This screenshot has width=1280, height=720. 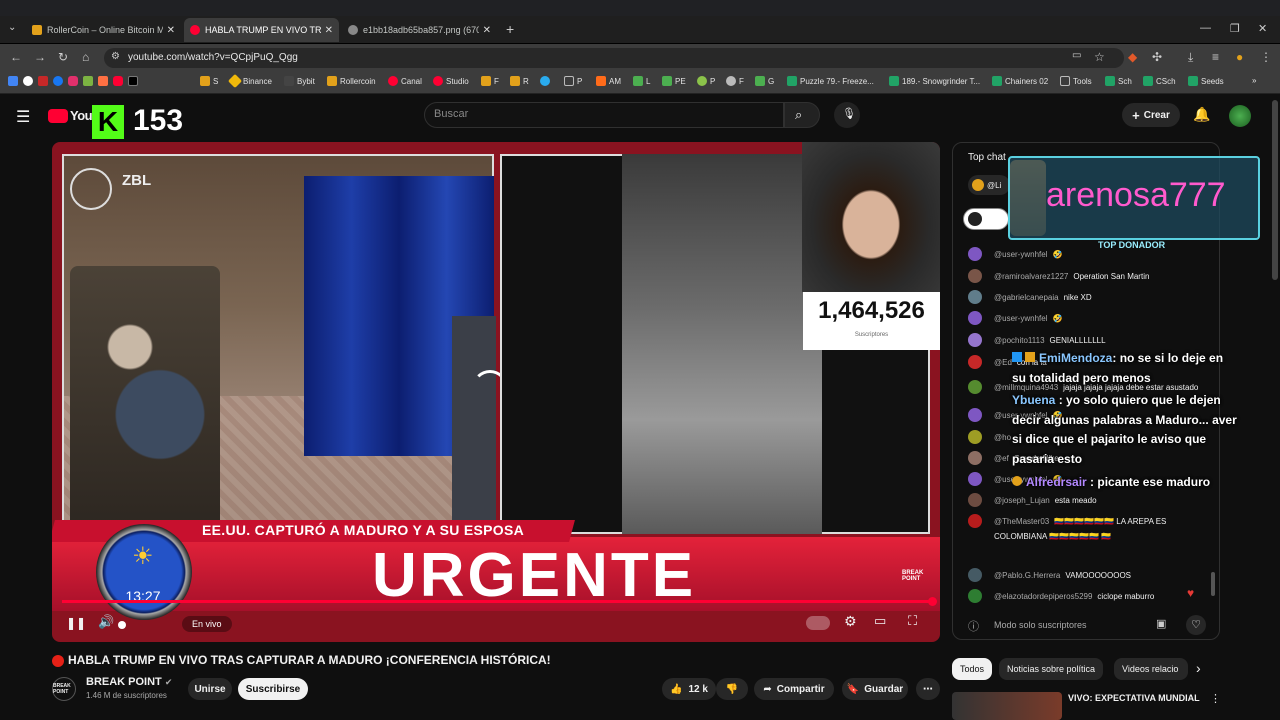 I want to click on live-badge: En vivo, so click(x=207, y=624).